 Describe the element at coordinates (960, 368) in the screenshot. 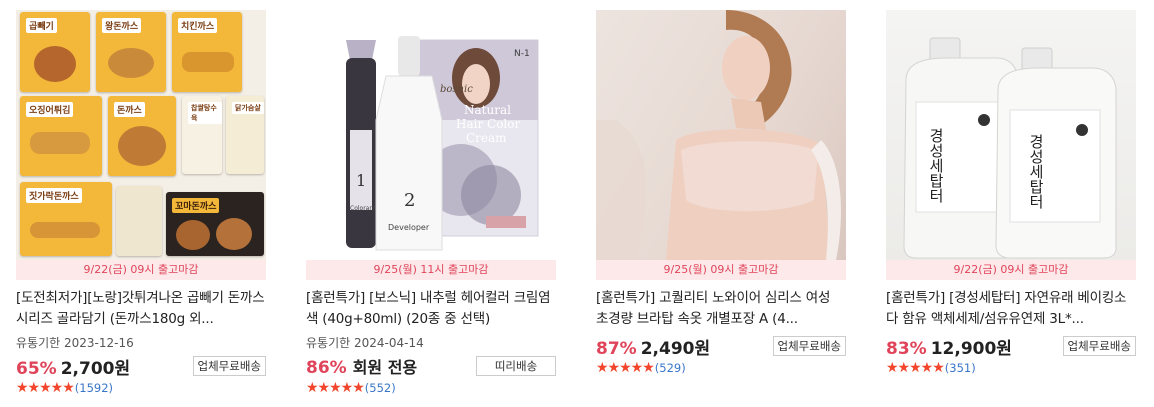

I see `review-count-link: (351)` at that location.